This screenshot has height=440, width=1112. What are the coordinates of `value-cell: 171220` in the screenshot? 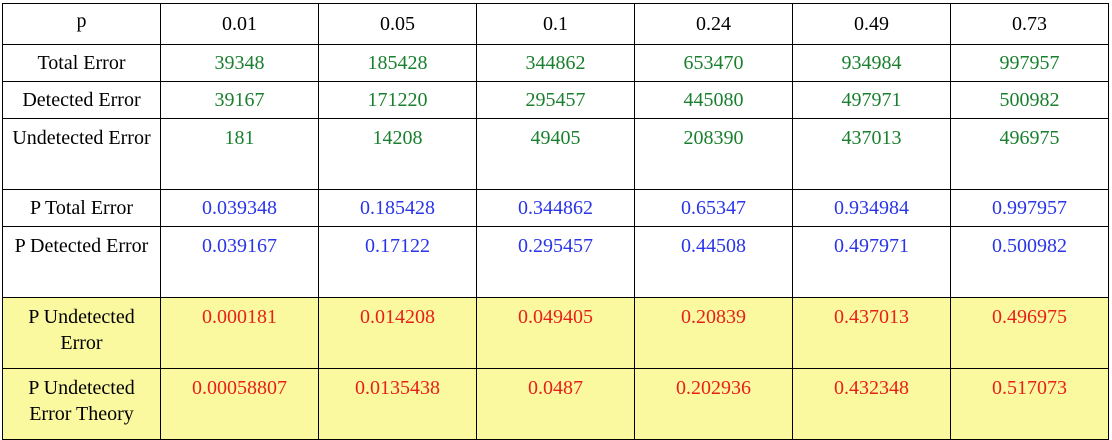 It's located at (397, 100).